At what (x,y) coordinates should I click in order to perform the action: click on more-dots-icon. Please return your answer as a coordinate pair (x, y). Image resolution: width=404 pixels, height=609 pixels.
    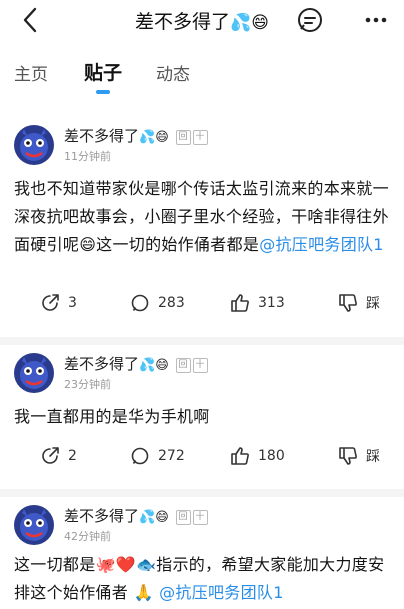
    Looking at the image, I should click on (376, 20).